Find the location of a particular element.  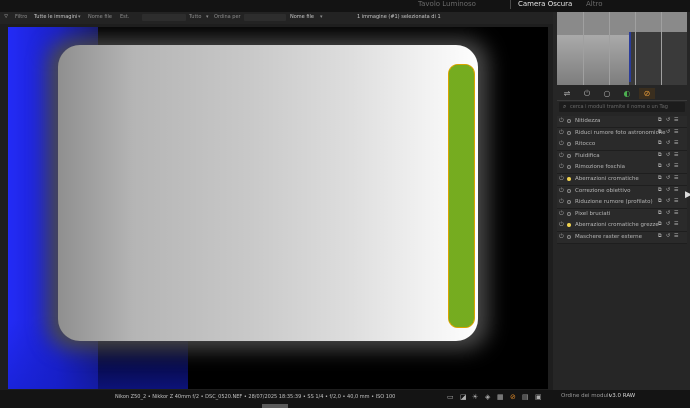

module-row: ⏻ Rimozione foschia ⧉ ↺ ☰ is located at coordinates (622, 168).